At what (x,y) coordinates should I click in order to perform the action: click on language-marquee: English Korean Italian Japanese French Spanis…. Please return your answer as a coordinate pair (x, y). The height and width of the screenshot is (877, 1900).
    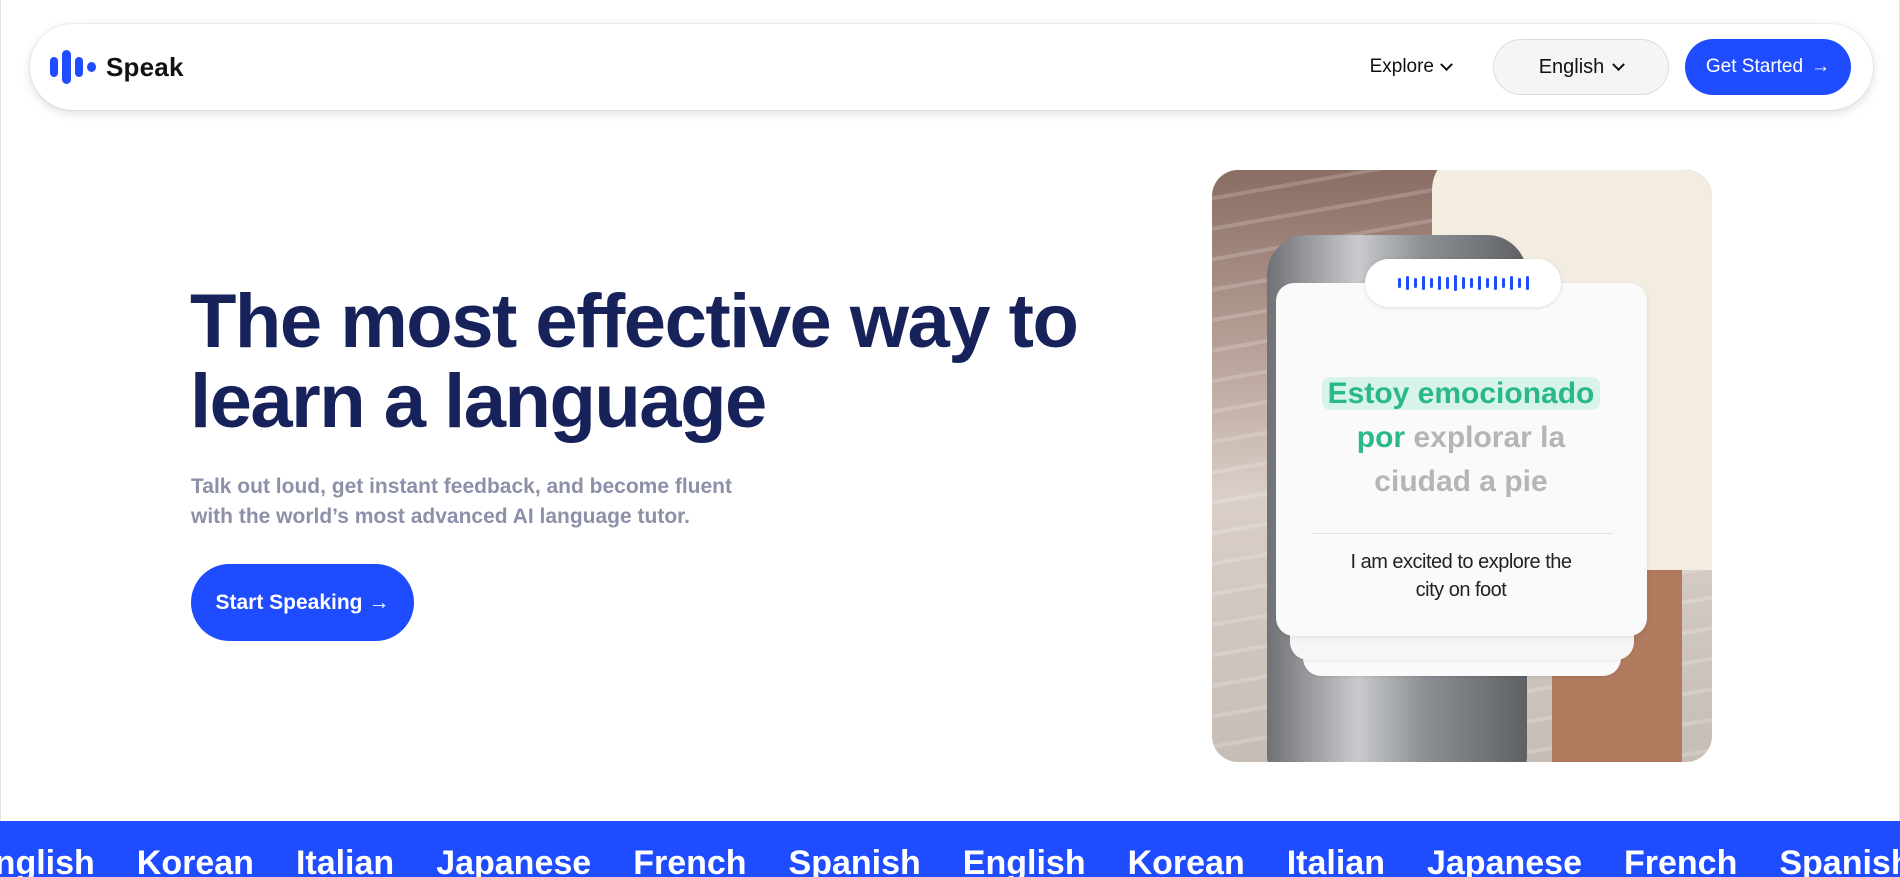
    Looking at the image, I should click on (950, 849).